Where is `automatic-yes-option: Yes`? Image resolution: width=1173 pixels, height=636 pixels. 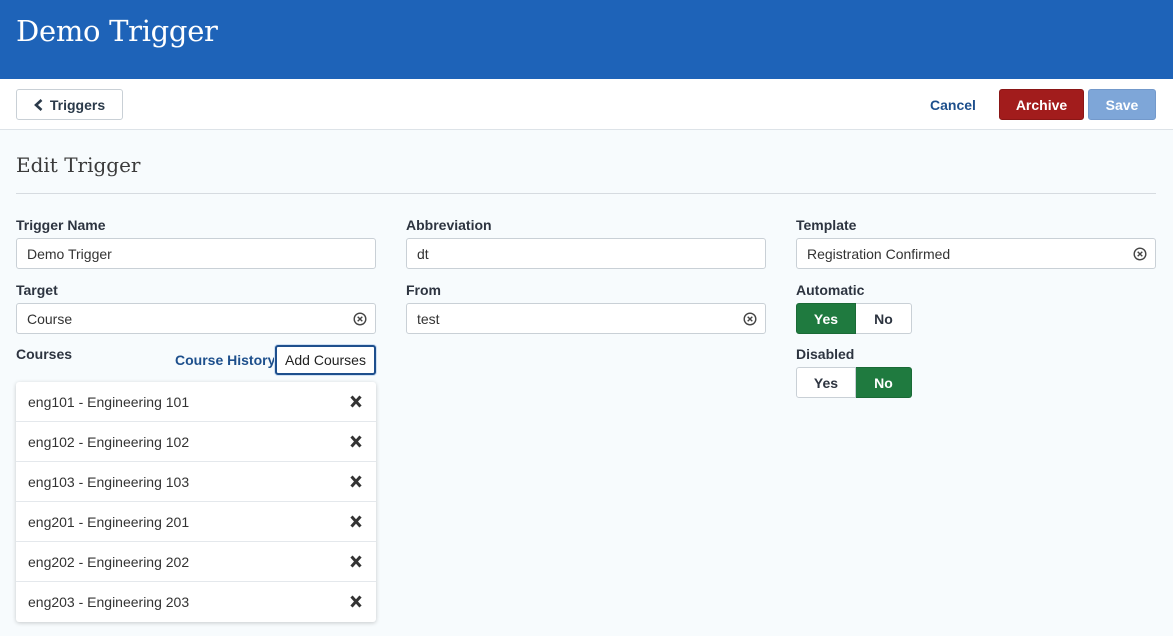 automatic-yes-option: Yes is located at coordinates (826, 318).